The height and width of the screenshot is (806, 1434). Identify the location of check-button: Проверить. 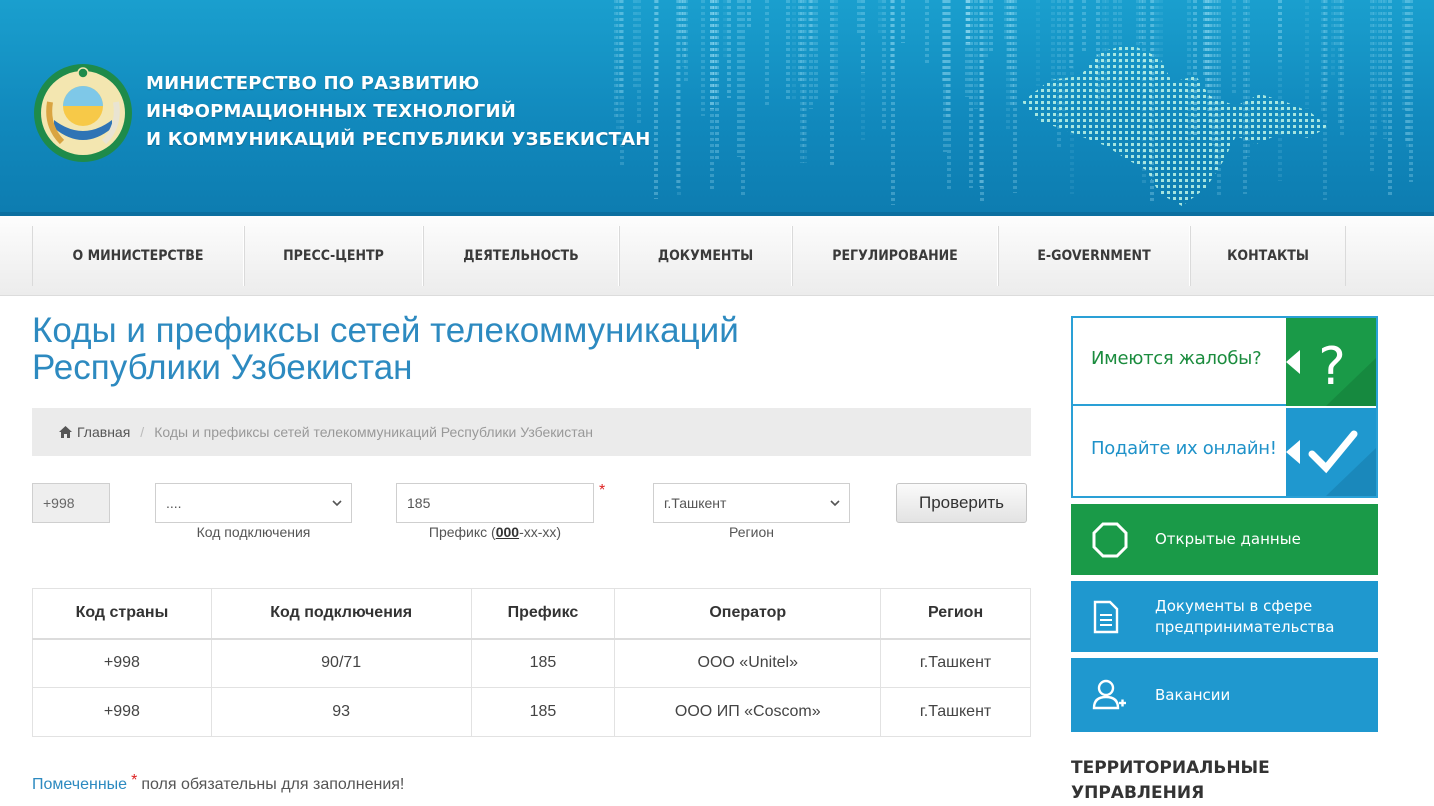
(961, 503).